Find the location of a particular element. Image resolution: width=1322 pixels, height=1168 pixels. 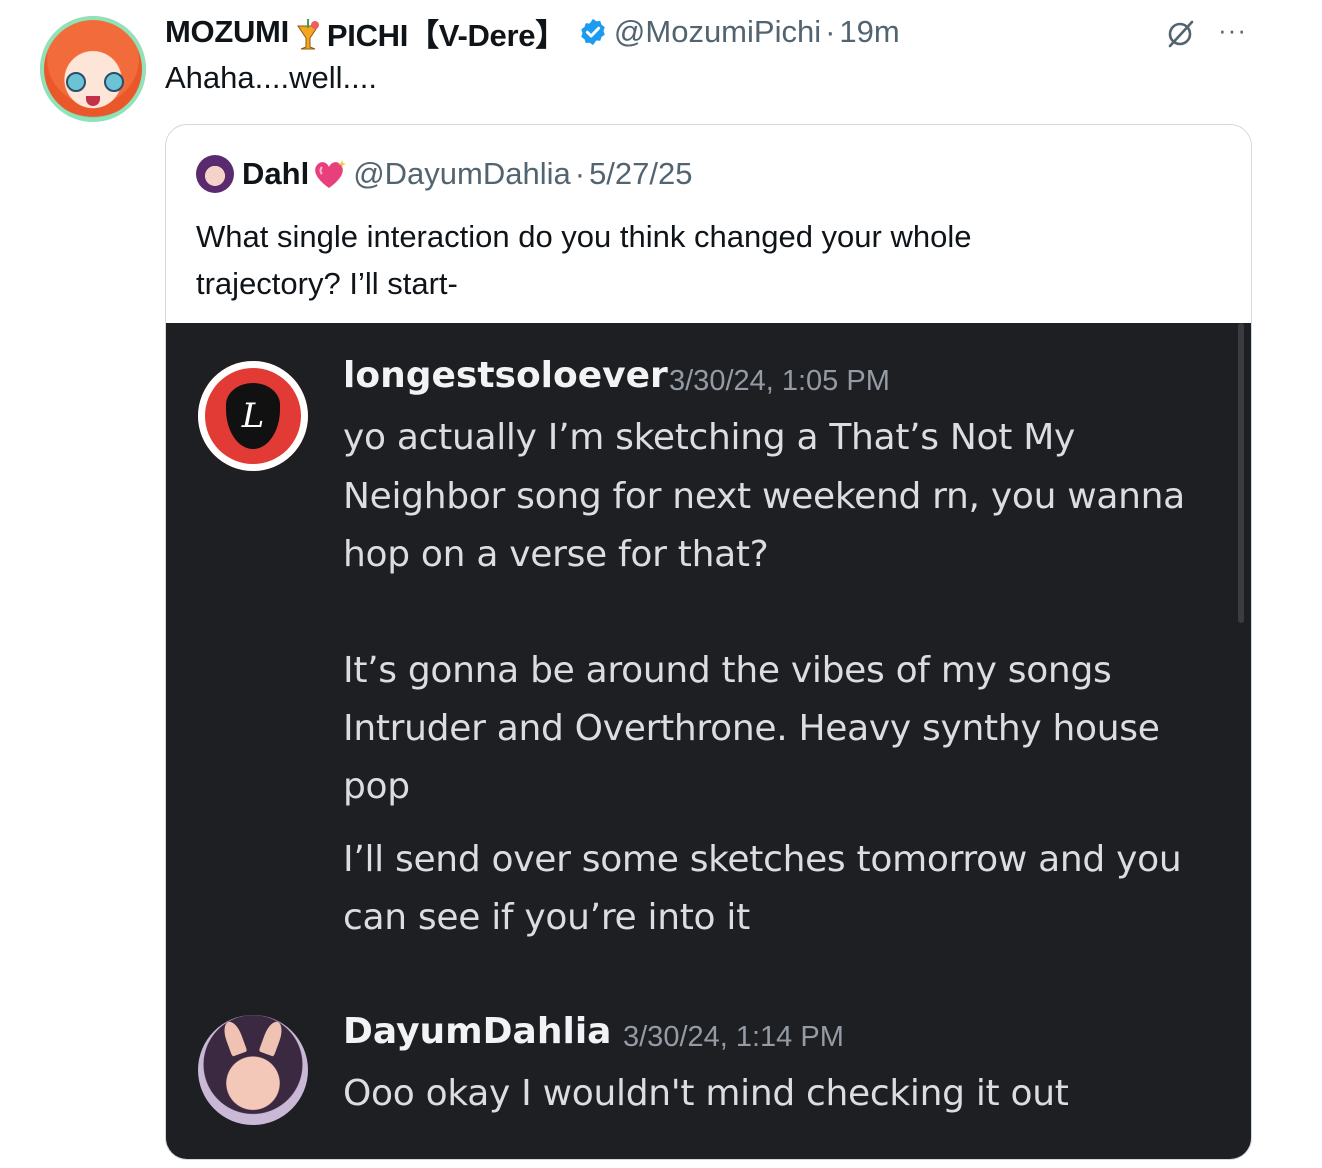

avatar-eye-right is located at coordinates (114, 82).